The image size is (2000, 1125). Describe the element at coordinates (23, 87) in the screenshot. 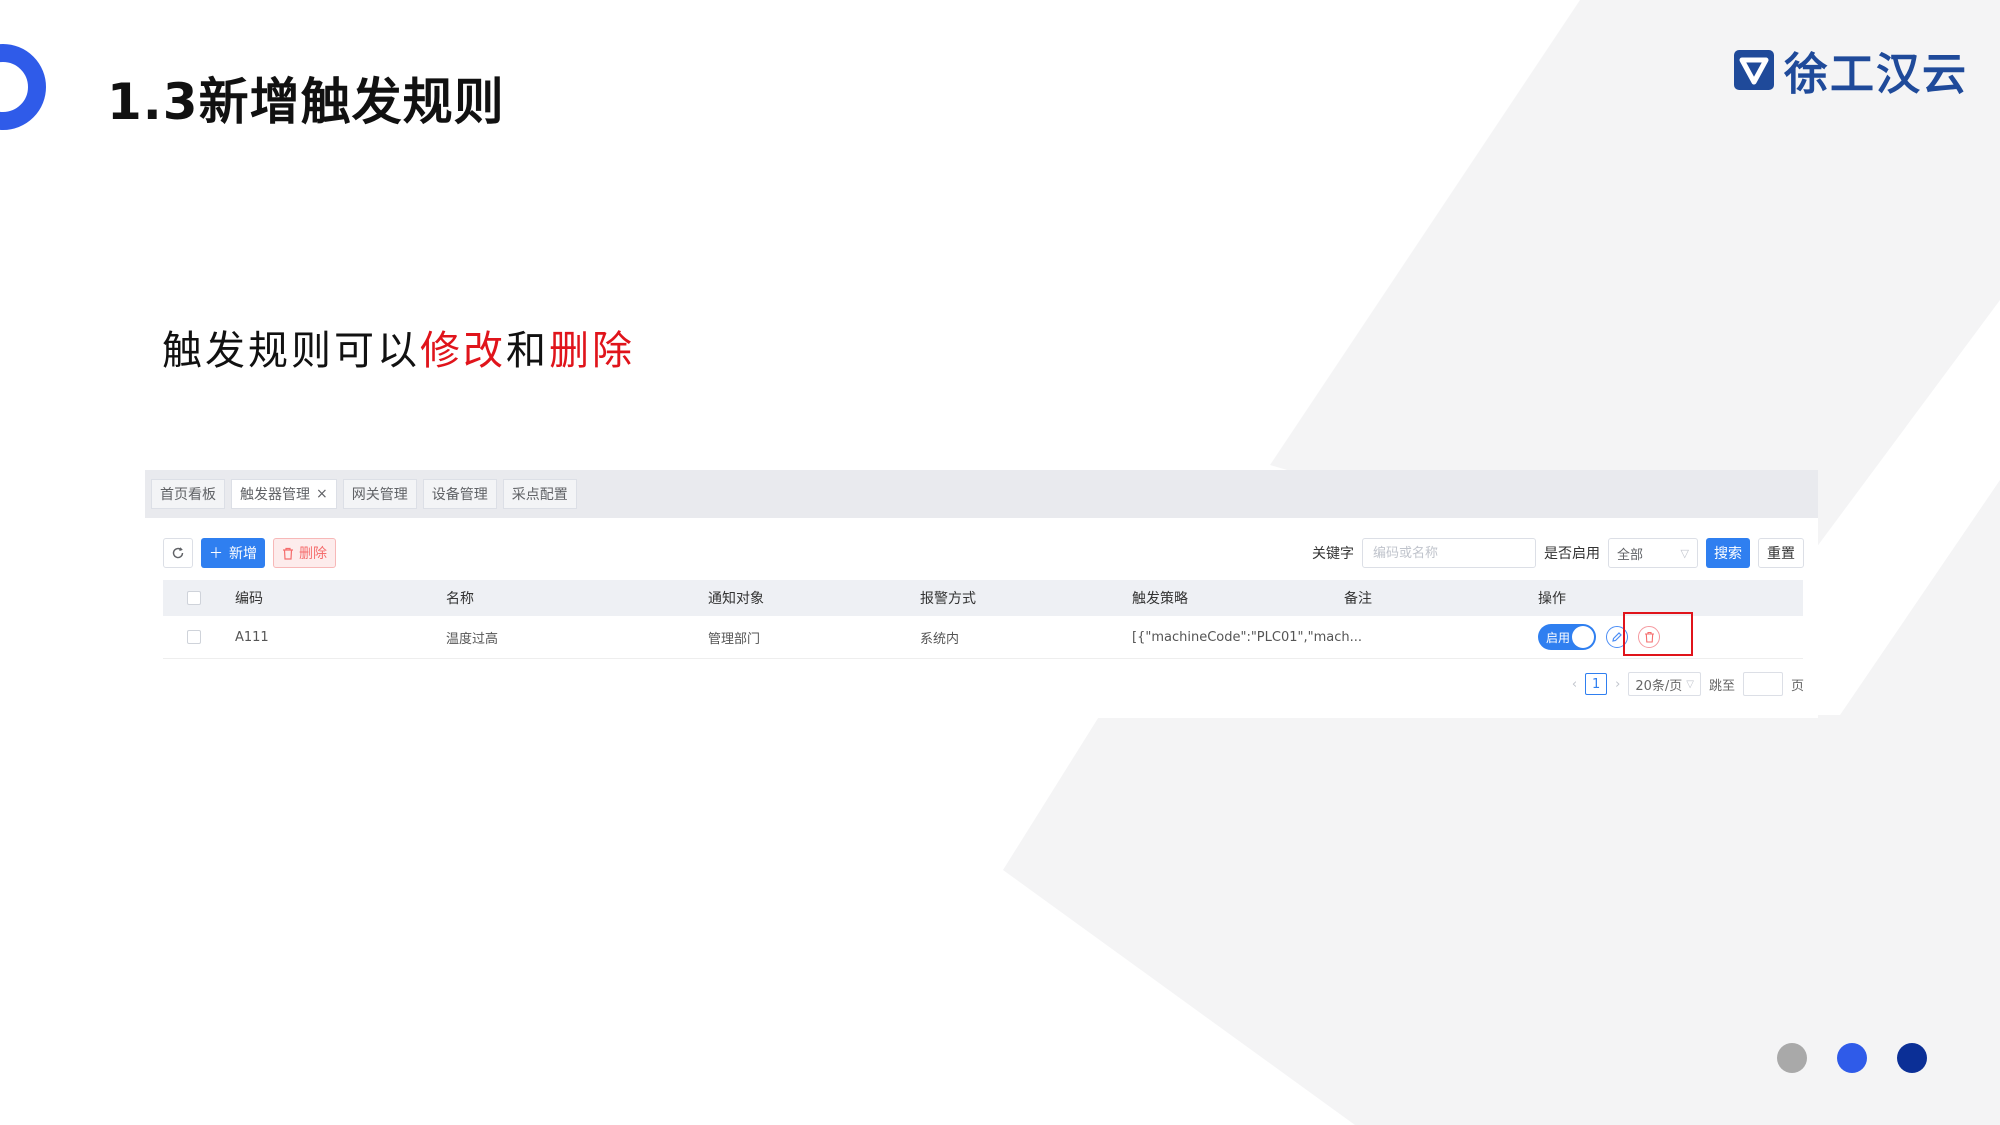

I see `corner-ring-decoration` at that location.